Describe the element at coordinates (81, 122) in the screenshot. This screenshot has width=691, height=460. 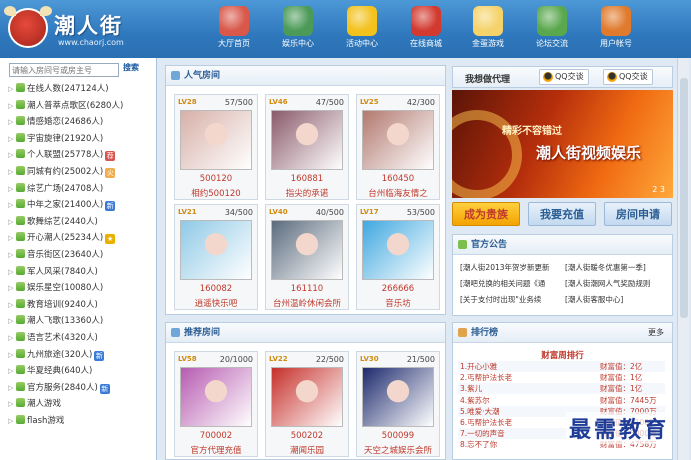
I see `sidebar-category-item: ▷ 情感婚恋(24686人)` at that location.